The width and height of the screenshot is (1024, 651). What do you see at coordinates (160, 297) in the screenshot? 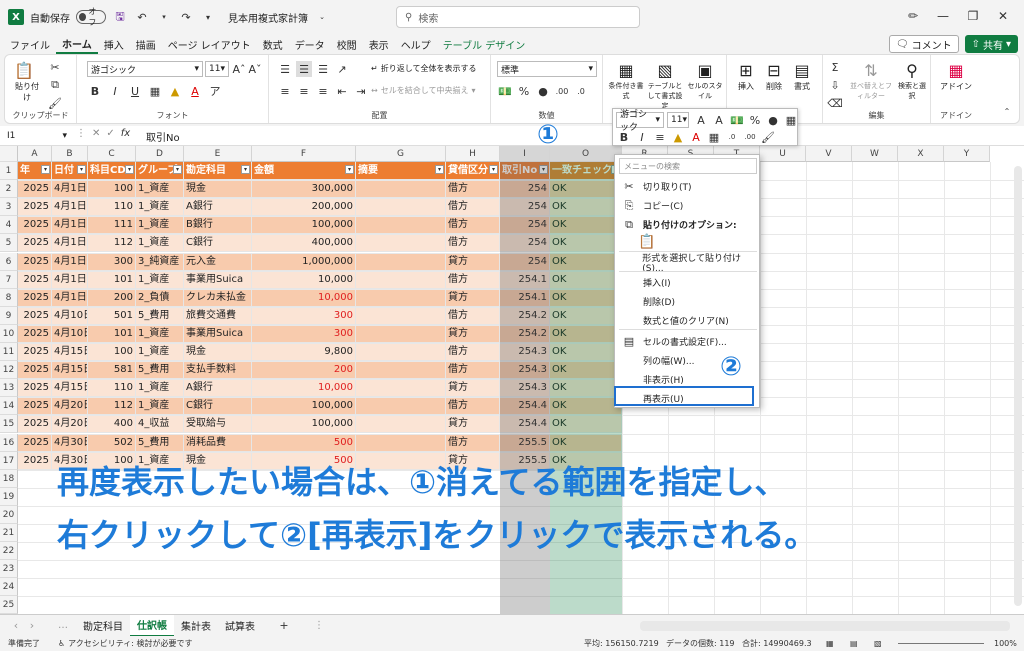
I see `table-cell: 2_負債` at bounding box center [160, 297].